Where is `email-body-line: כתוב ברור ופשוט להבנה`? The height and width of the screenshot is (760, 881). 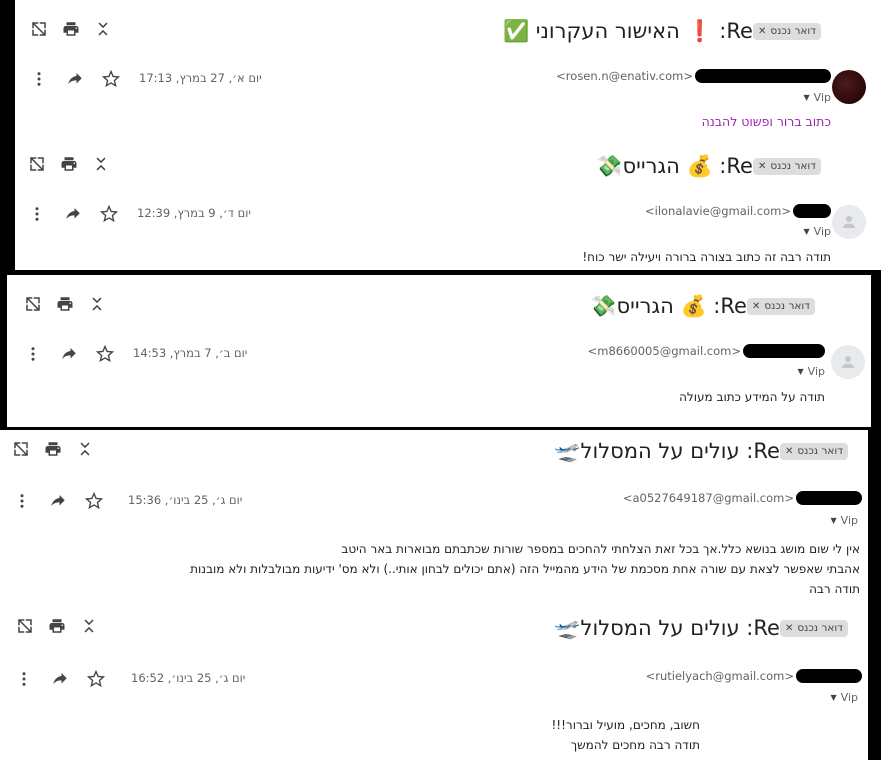
email-body-line: כתוב ברור ופשוט להבנה is located at coordinates (766, 121).